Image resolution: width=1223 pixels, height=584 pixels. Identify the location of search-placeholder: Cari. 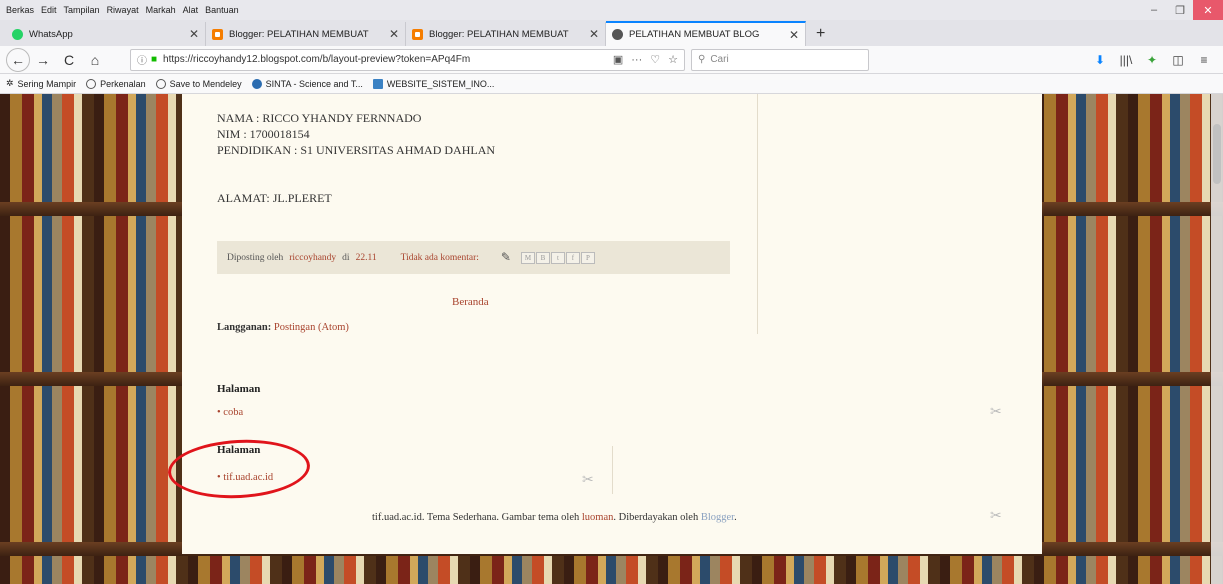
(719, 59).